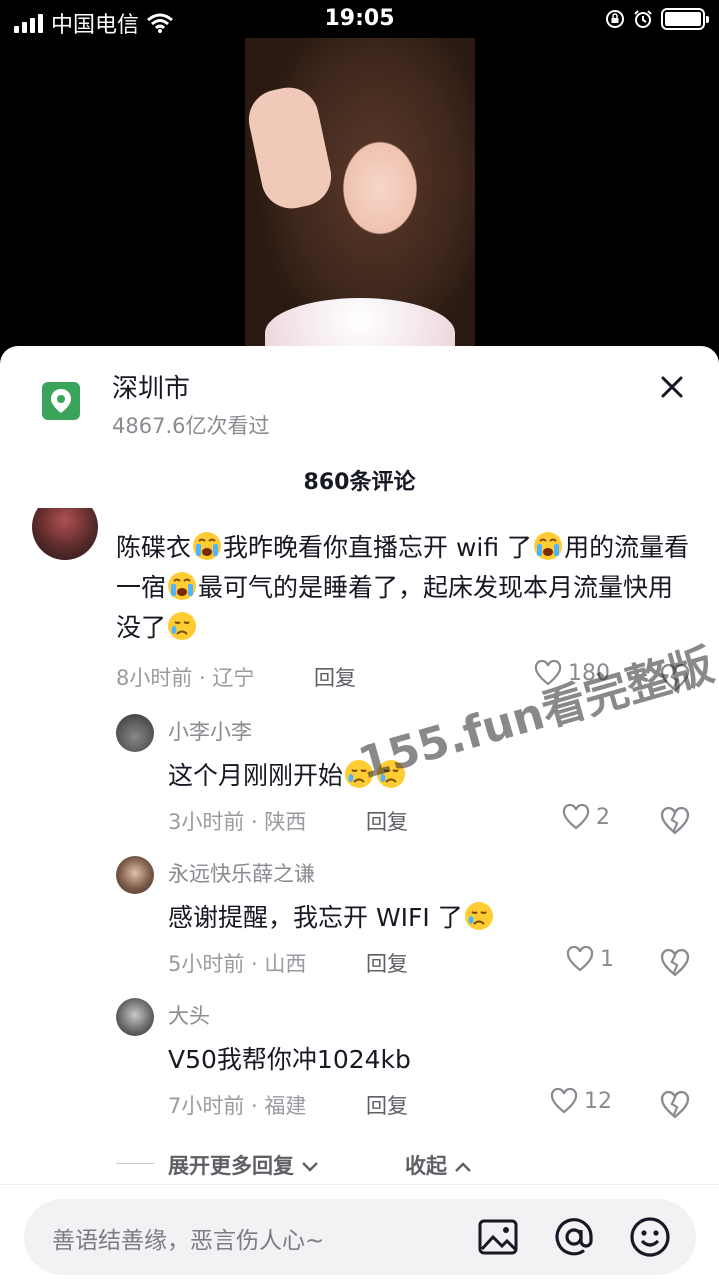 The image size is (719, 1280). I want to click on reply-meta: 5小时前 · 山西, so click(237, 964).